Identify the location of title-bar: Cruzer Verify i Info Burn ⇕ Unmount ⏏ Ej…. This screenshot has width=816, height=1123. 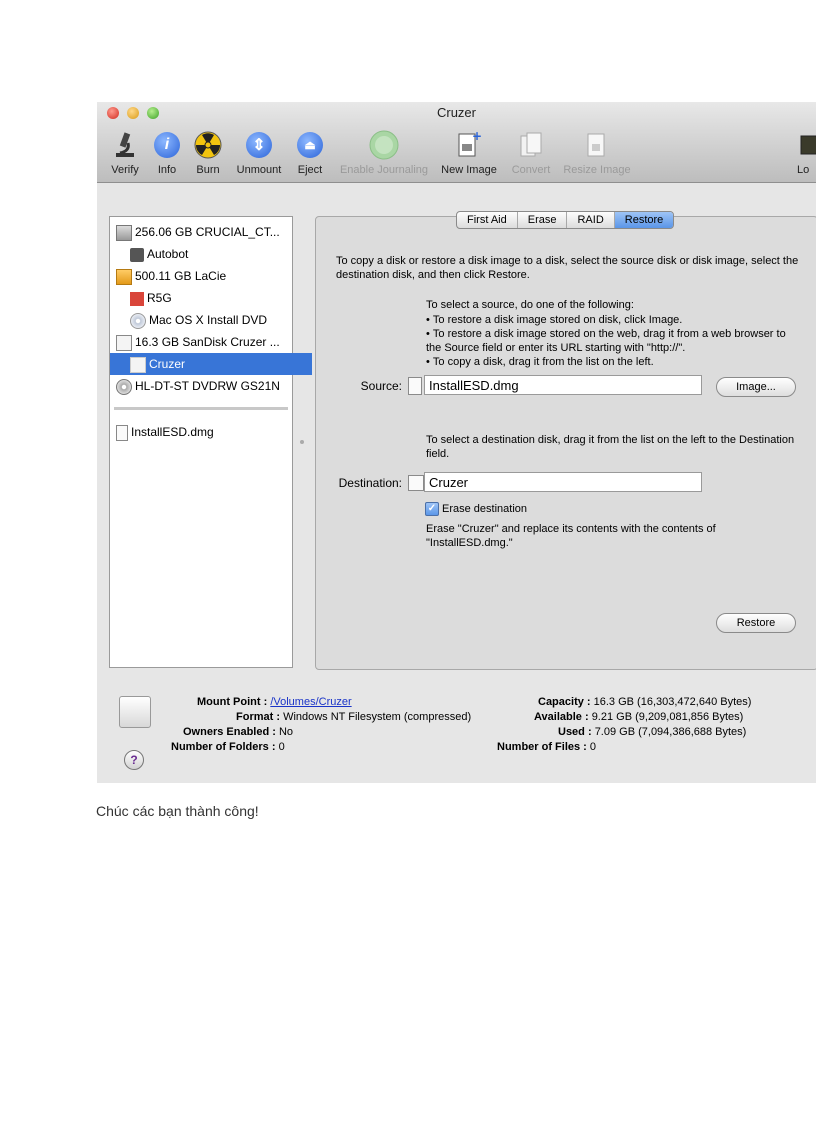
(456, 142).